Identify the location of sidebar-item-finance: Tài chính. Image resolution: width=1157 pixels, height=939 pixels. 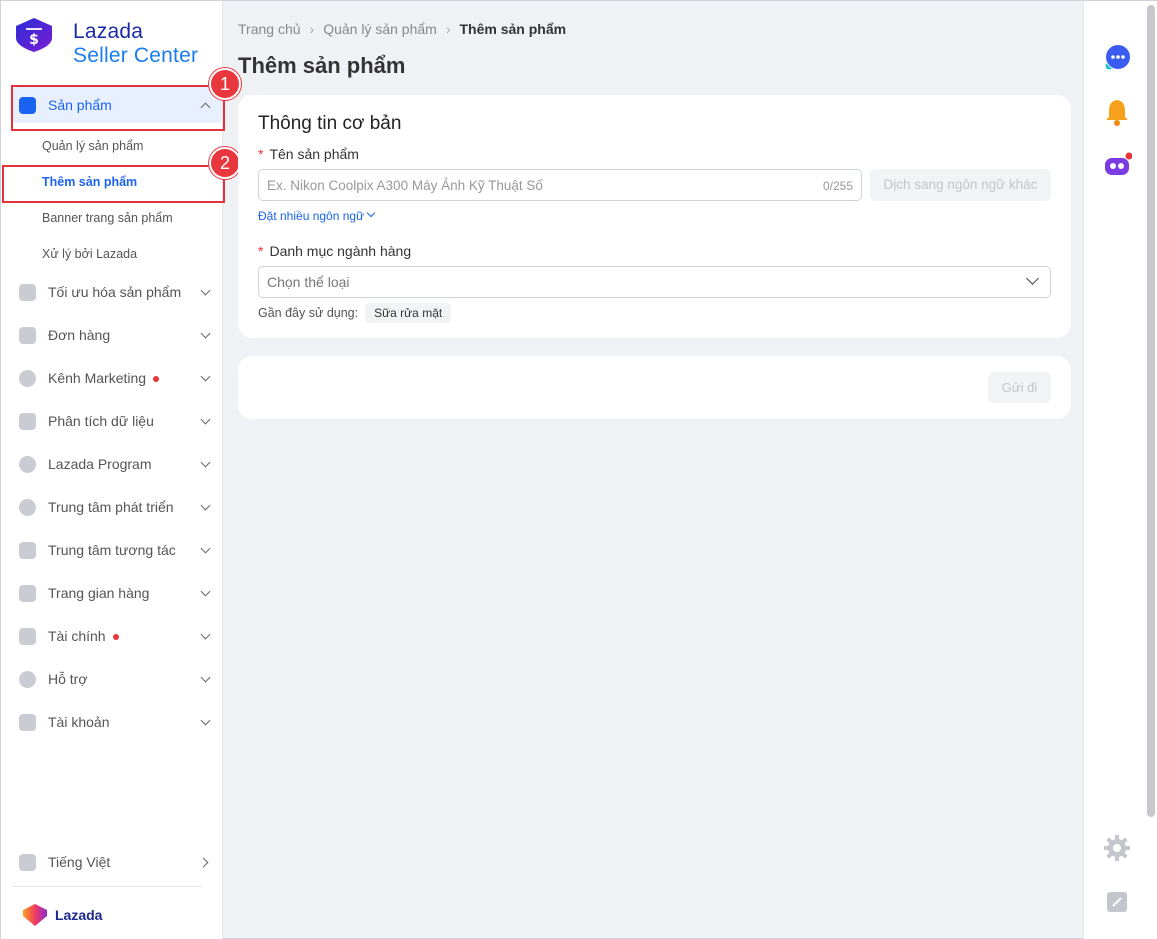
(116, 636).